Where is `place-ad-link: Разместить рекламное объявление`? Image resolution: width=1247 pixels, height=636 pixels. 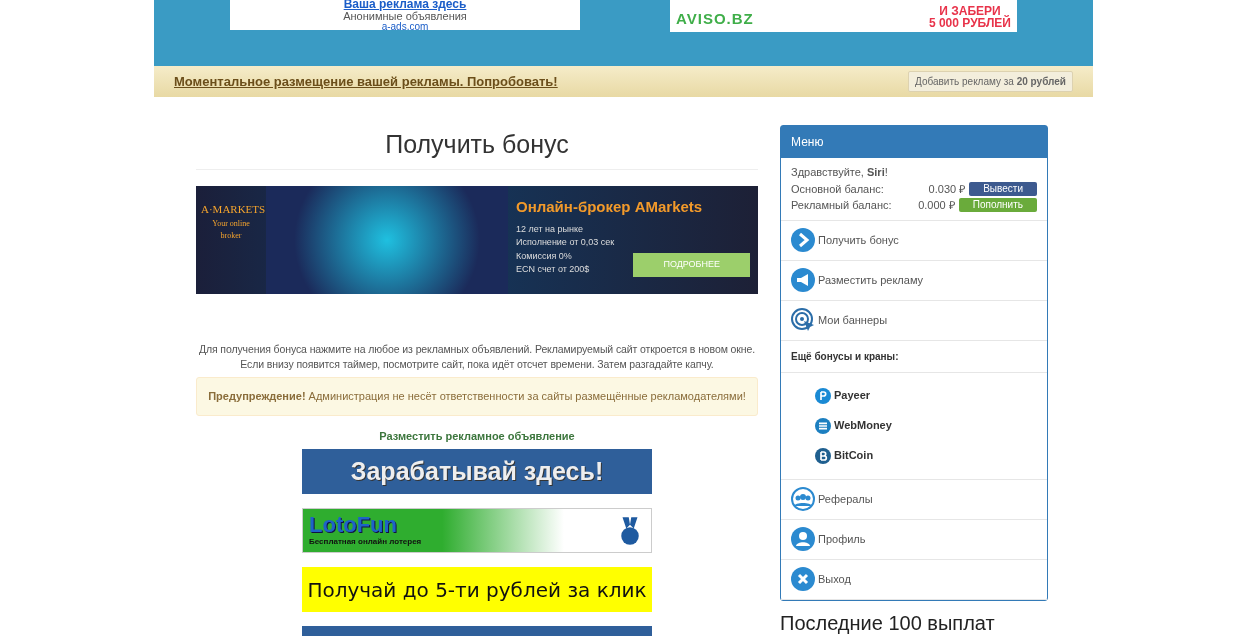 place-ad-link: Разместить рекламное объявление is located at coordinates (477, 436).